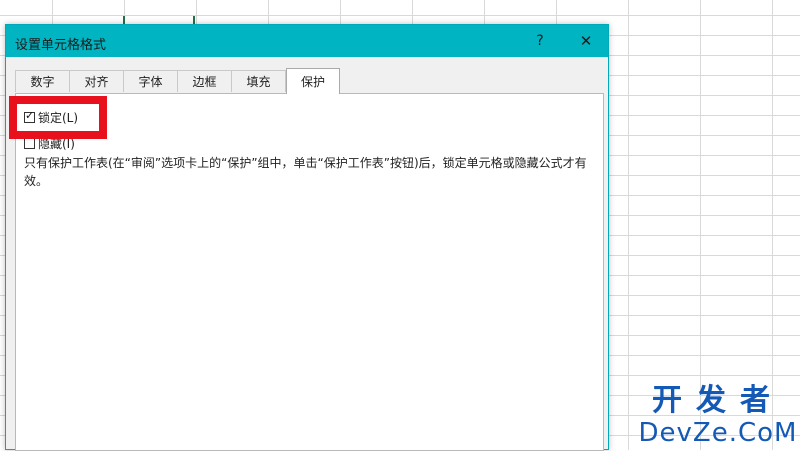 The width and height of the screenshot is (800, 451). I want to click on tab-fill: 填充, so click(258, 81).